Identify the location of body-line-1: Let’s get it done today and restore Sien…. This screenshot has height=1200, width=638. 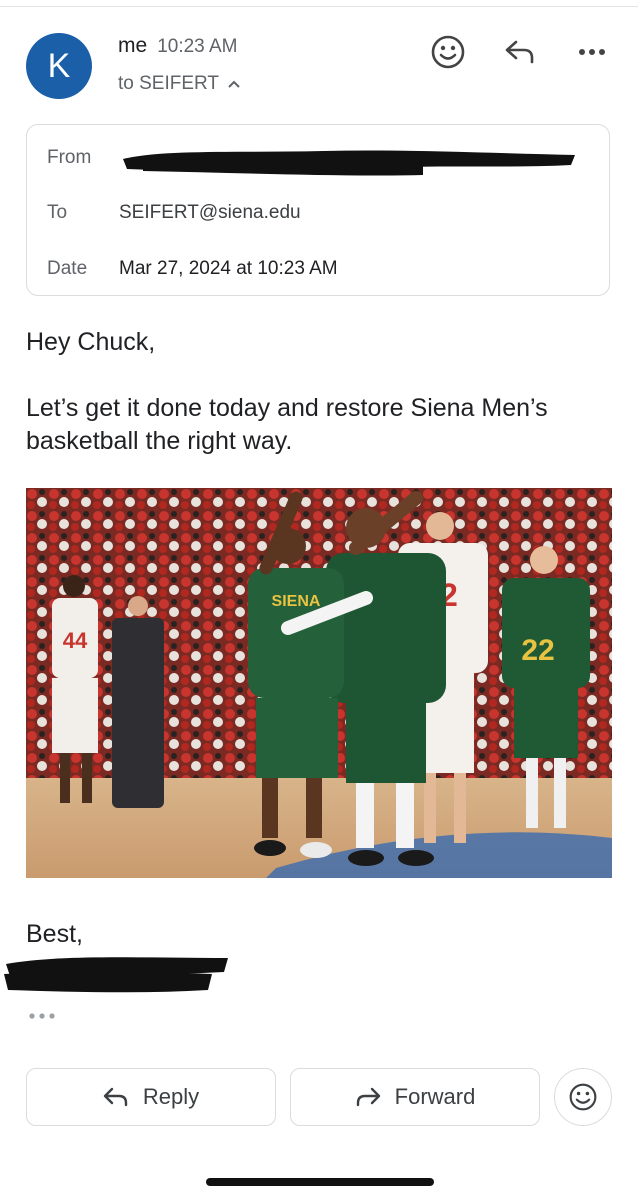
(287, 408).